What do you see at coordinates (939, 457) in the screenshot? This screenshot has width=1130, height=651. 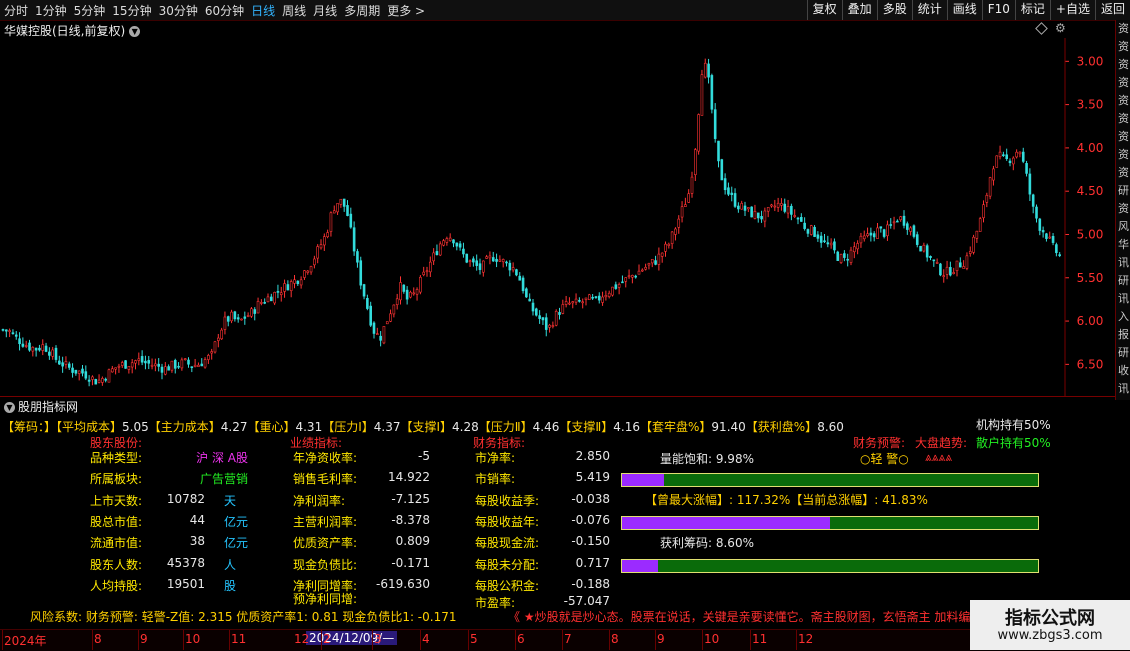 I see `trend-arrows: ⩓⩓⩓⩓` at bounding box center [939, 457].